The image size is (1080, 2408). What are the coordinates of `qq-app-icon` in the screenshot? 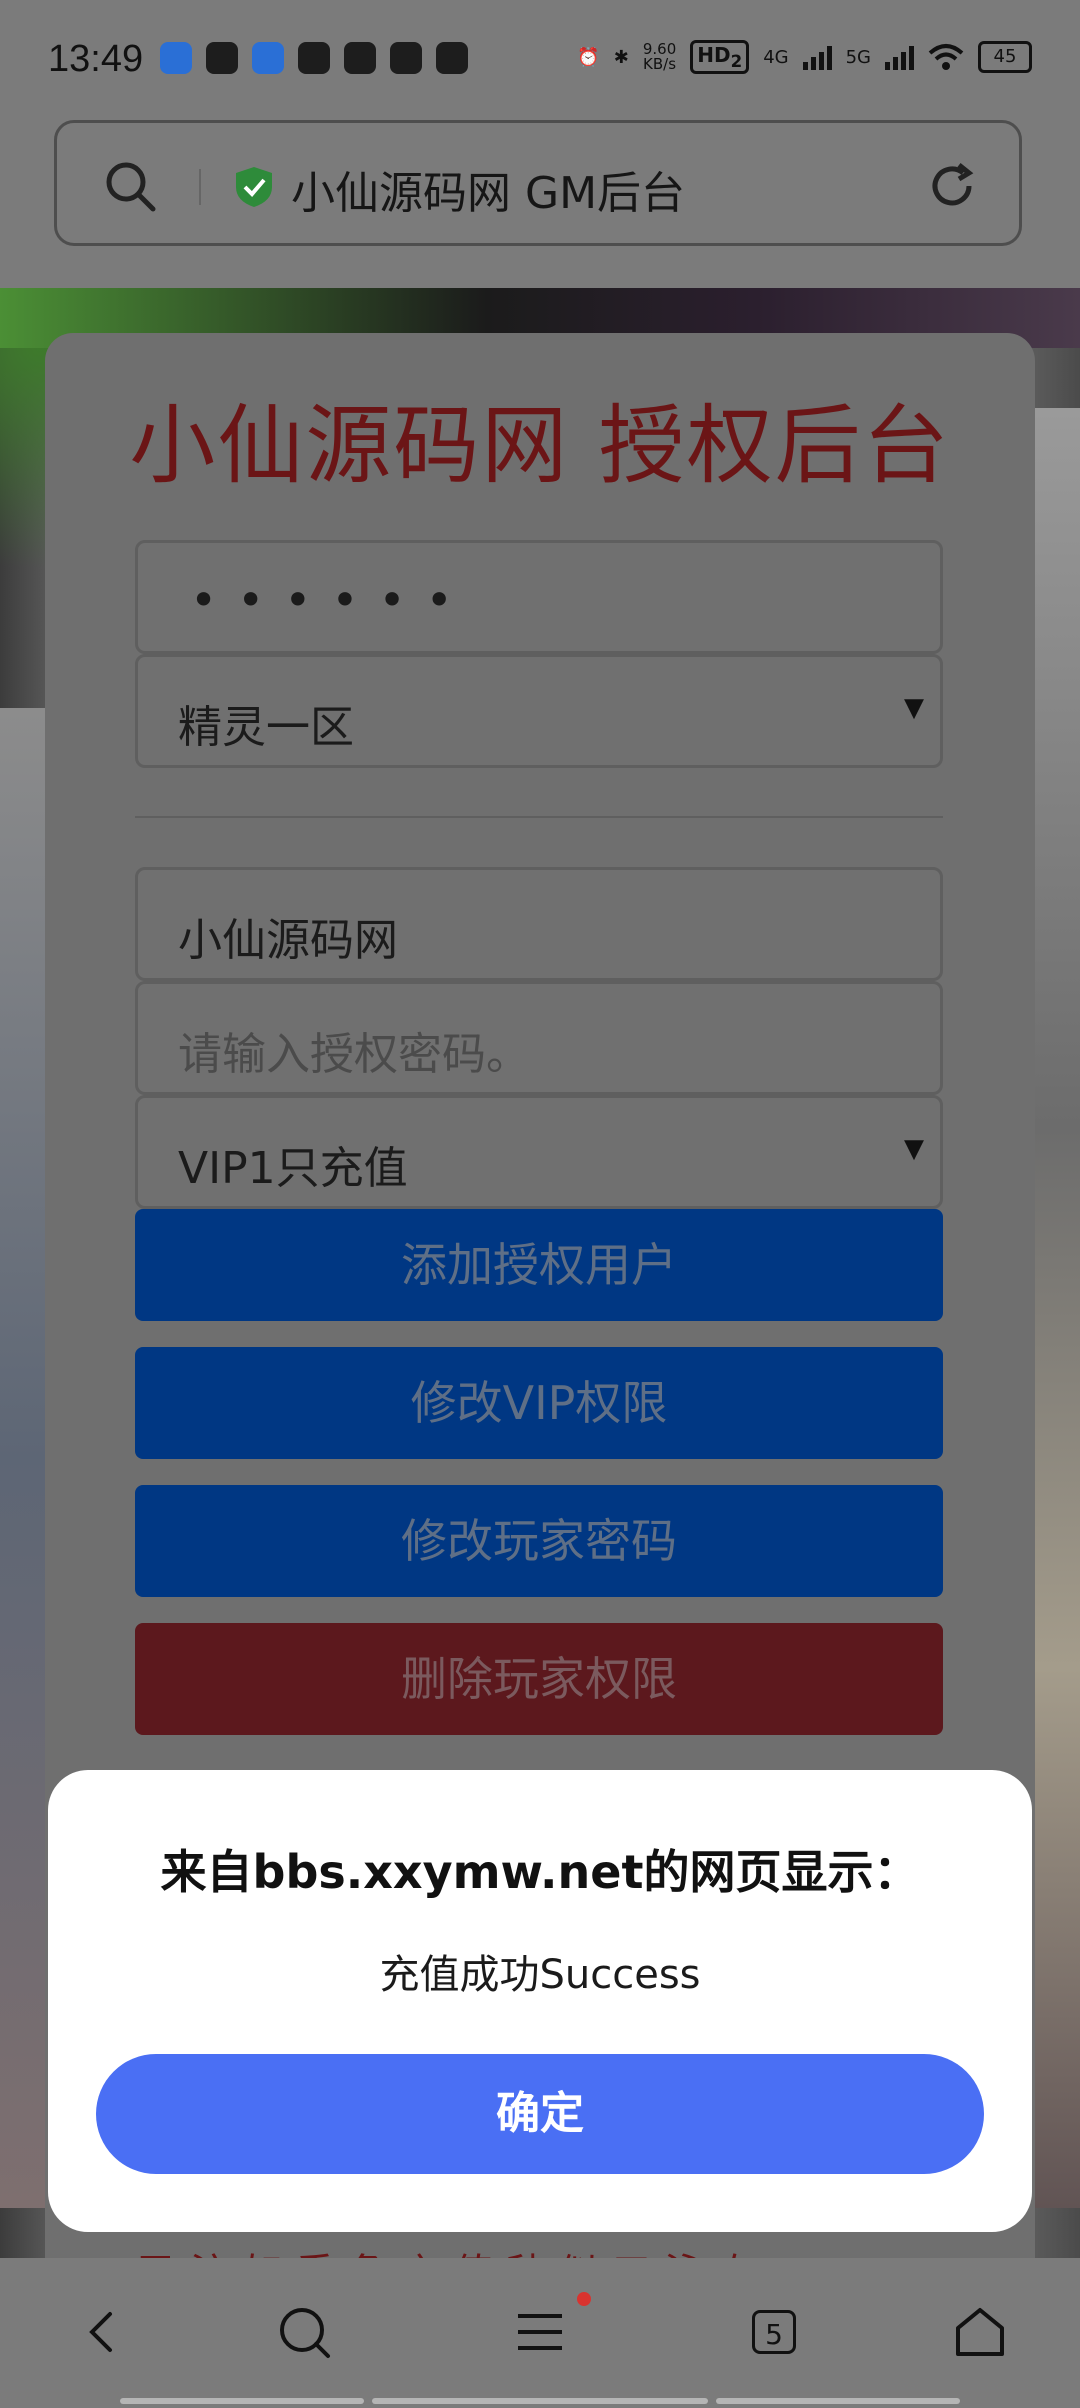 It's located at (176, 58).